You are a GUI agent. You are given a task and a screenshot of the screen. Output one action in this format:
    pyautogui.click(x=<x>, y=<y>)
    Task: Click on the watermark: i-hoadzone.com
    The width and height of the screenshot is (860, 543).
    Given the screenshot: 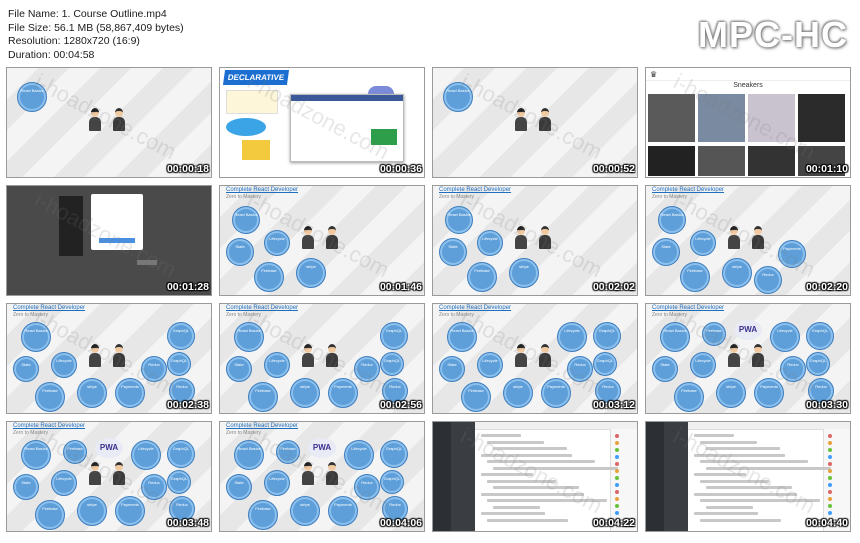 What is the action you would take?
    pyautogui.click(x=105, y=116)
    